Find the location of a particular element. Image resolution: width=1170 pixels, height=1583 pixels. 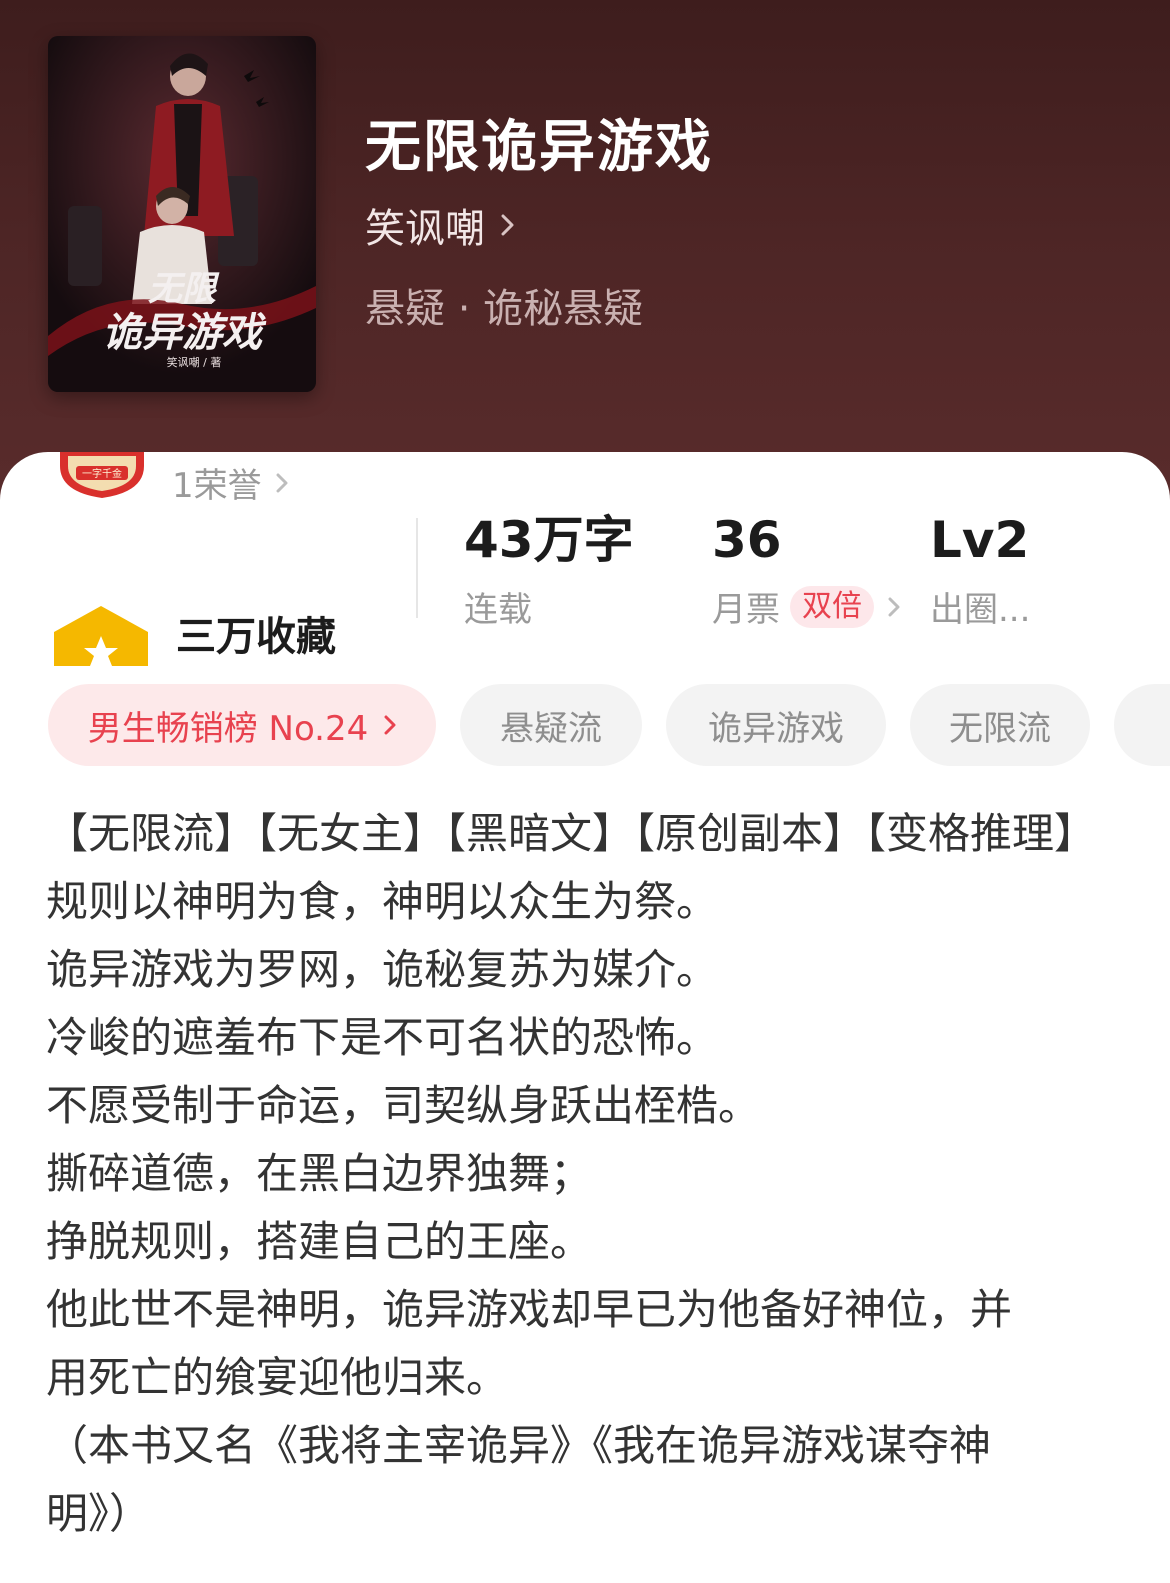

tag-eerie-game: 诡异游戏 is located at coordinates (776, 725).